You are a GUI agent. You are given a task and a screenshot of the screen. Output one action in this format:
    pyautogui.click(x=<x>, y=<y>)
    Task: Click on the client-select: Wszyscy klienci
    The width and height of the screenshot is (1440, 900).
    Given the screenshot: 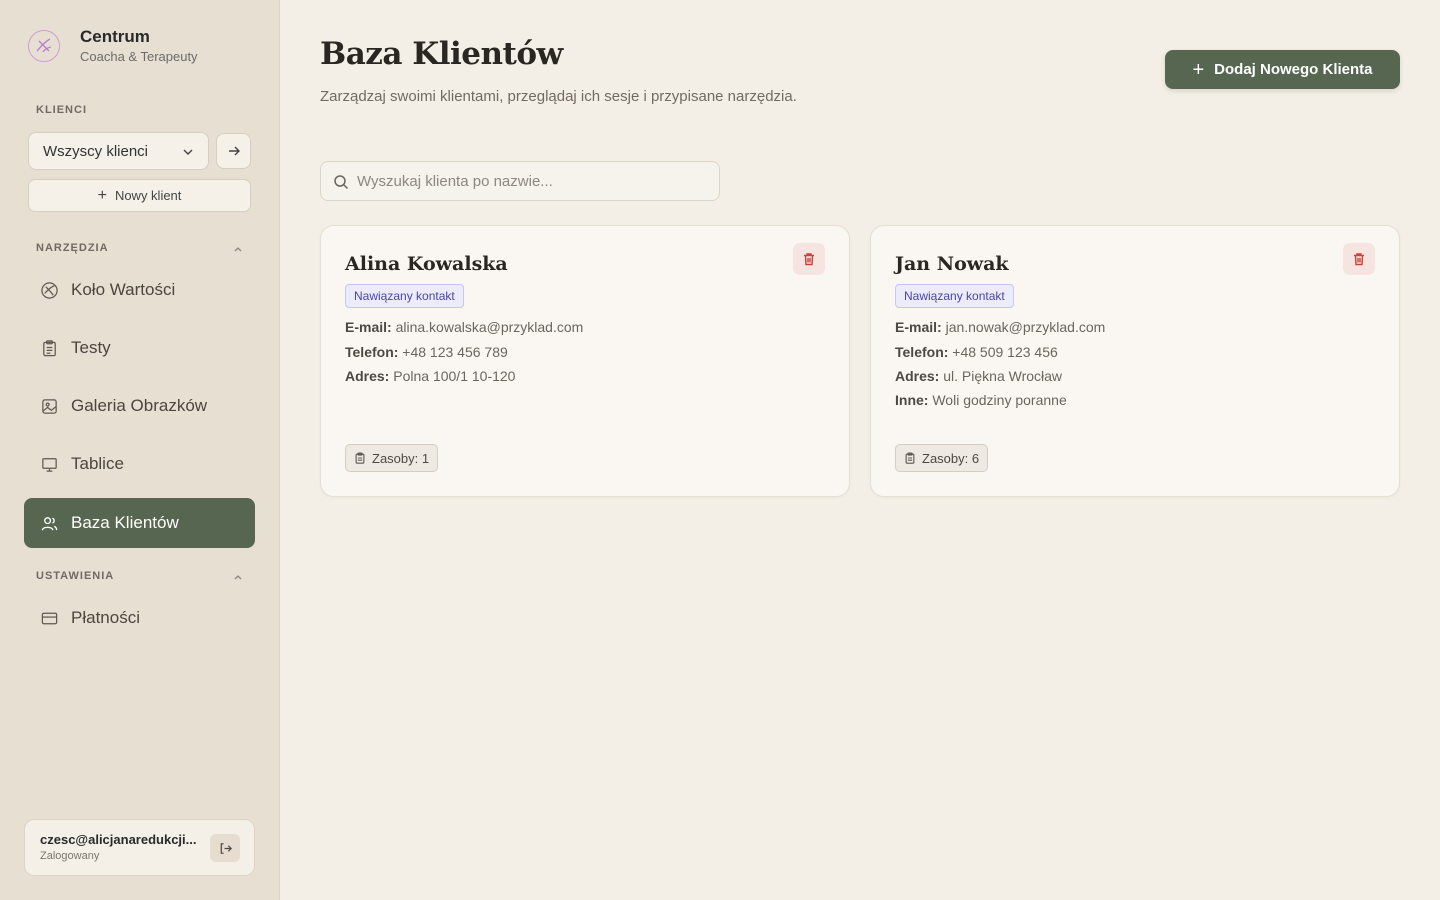 What is the action you would take?
    pyautogui.click(x=118, y=151)
    